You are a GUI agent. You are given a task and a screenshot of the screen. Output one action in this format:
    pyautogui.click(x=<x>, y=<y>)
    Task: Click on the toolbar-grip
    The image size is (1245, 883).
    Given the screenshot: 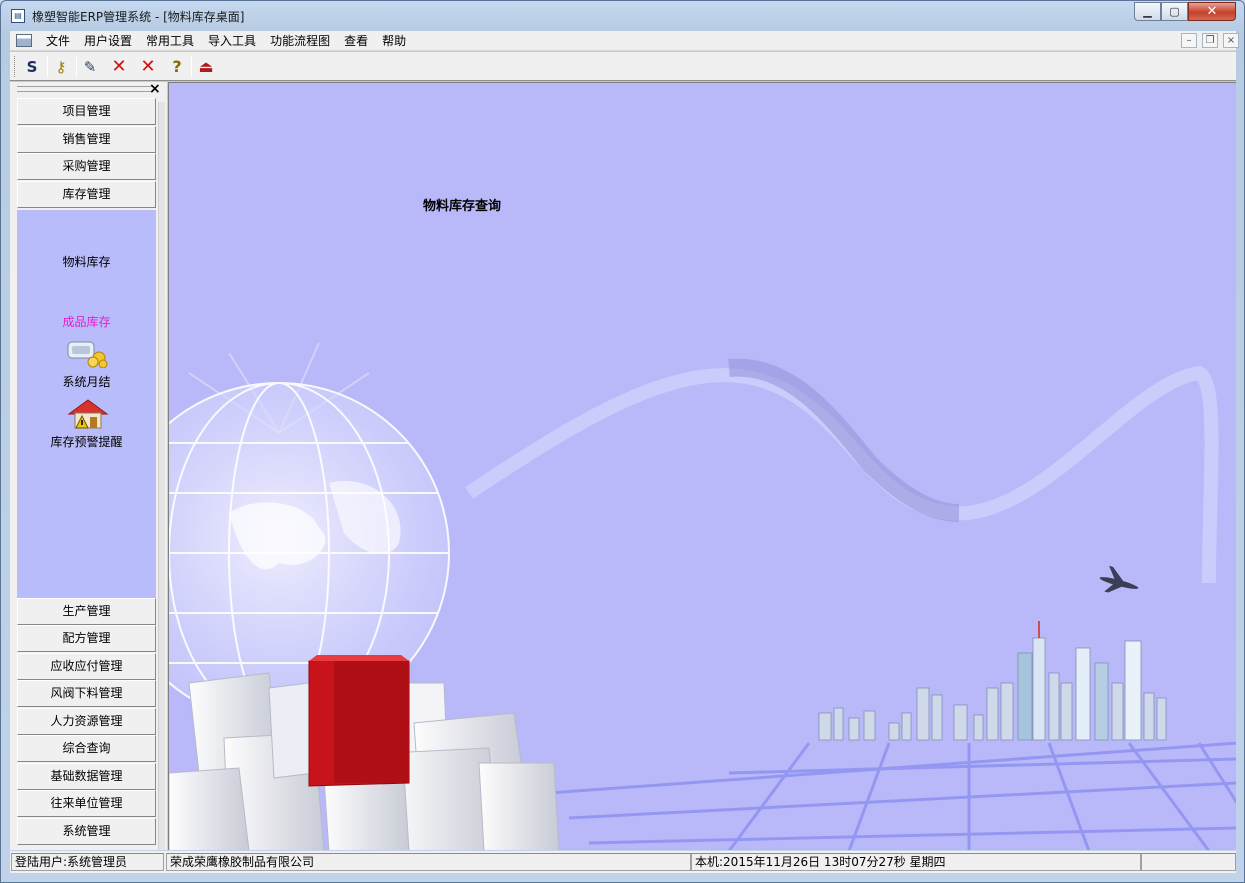 What is the action you would take?
    pyautogui.click(x=15, y=66)
    